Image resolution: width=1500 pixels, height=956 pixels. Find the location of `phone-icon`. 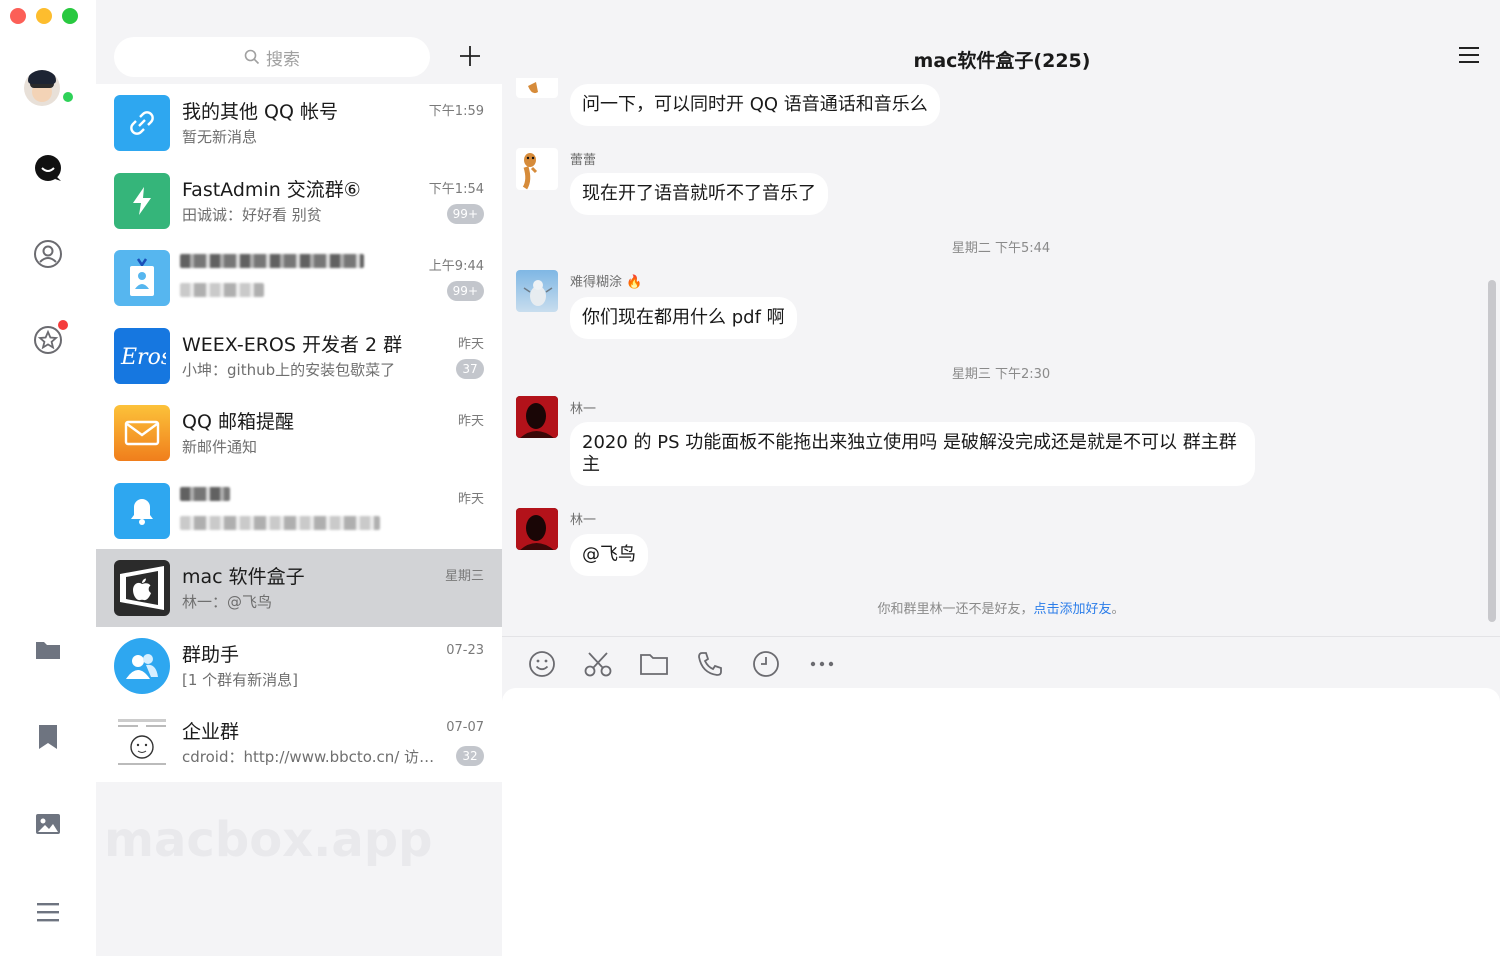

phone-icon is located at coordinates (710, 664).